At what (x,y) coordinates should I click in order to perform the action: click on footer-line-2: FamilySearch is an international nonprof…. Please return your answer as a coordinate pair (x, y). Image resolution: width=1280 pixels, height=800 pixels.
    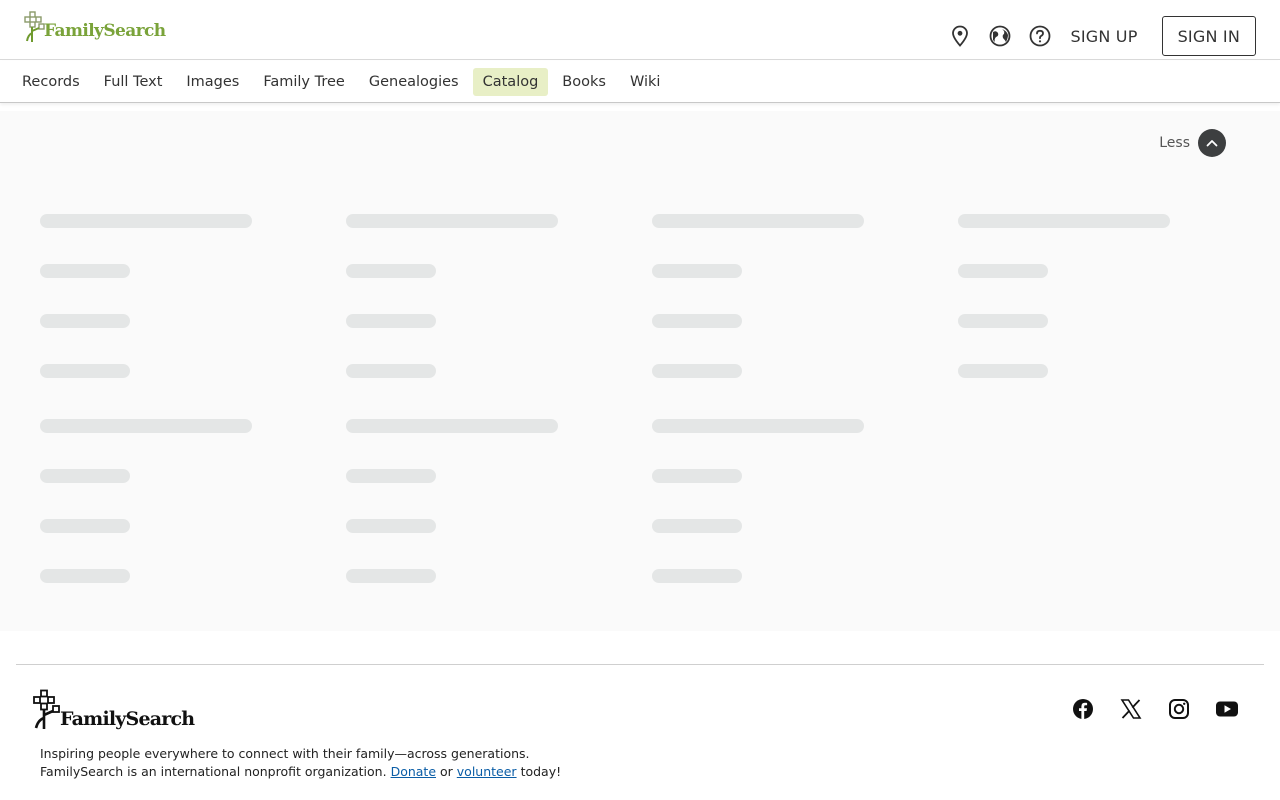
    Looking at the image, I should click on (300, 772).